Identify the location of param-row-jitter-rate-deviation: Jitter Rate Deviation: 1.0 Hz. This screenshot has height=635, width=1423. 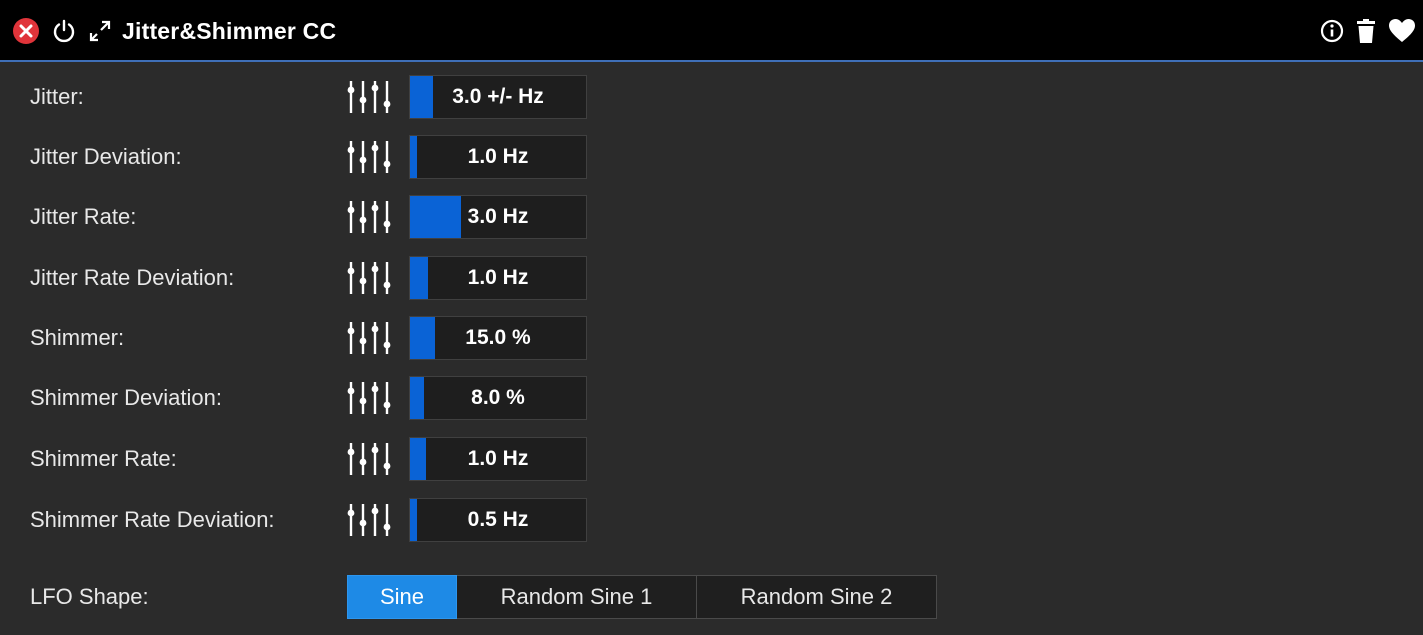
(310, 278).